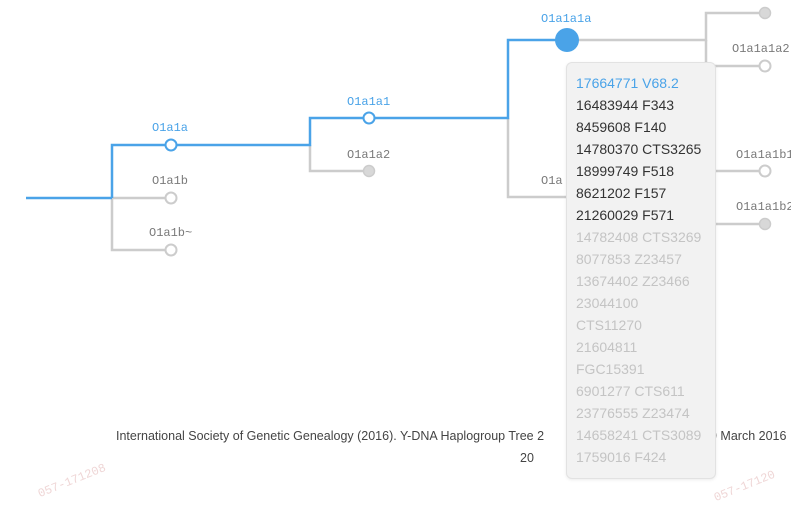 This screenshot has height=505, width=791. Describe the element at coordinates (170, 181) in the screenshot. I see `label-o1a1b: O1a1b` at that location.